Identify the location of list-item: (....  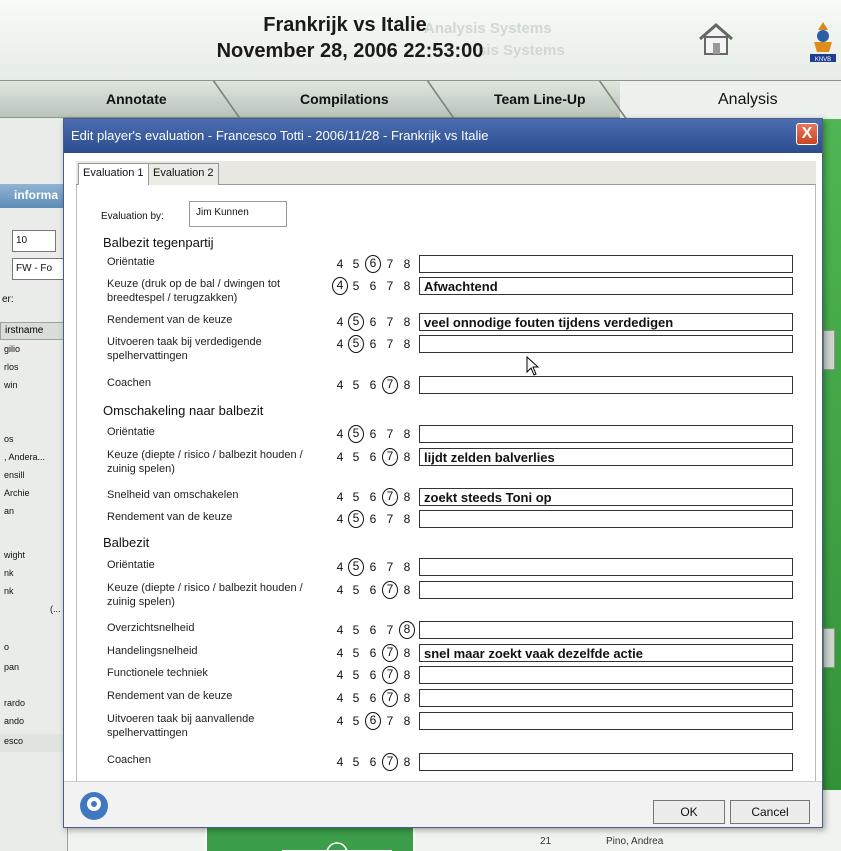
(55, 609).